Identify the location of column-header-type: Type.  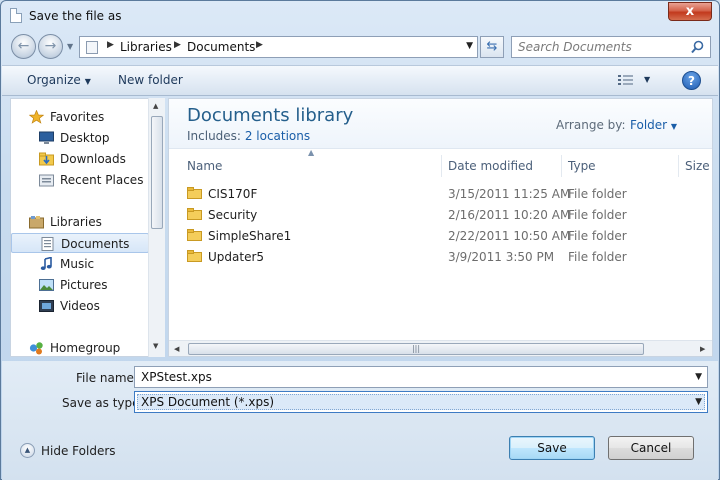
(620, 166).